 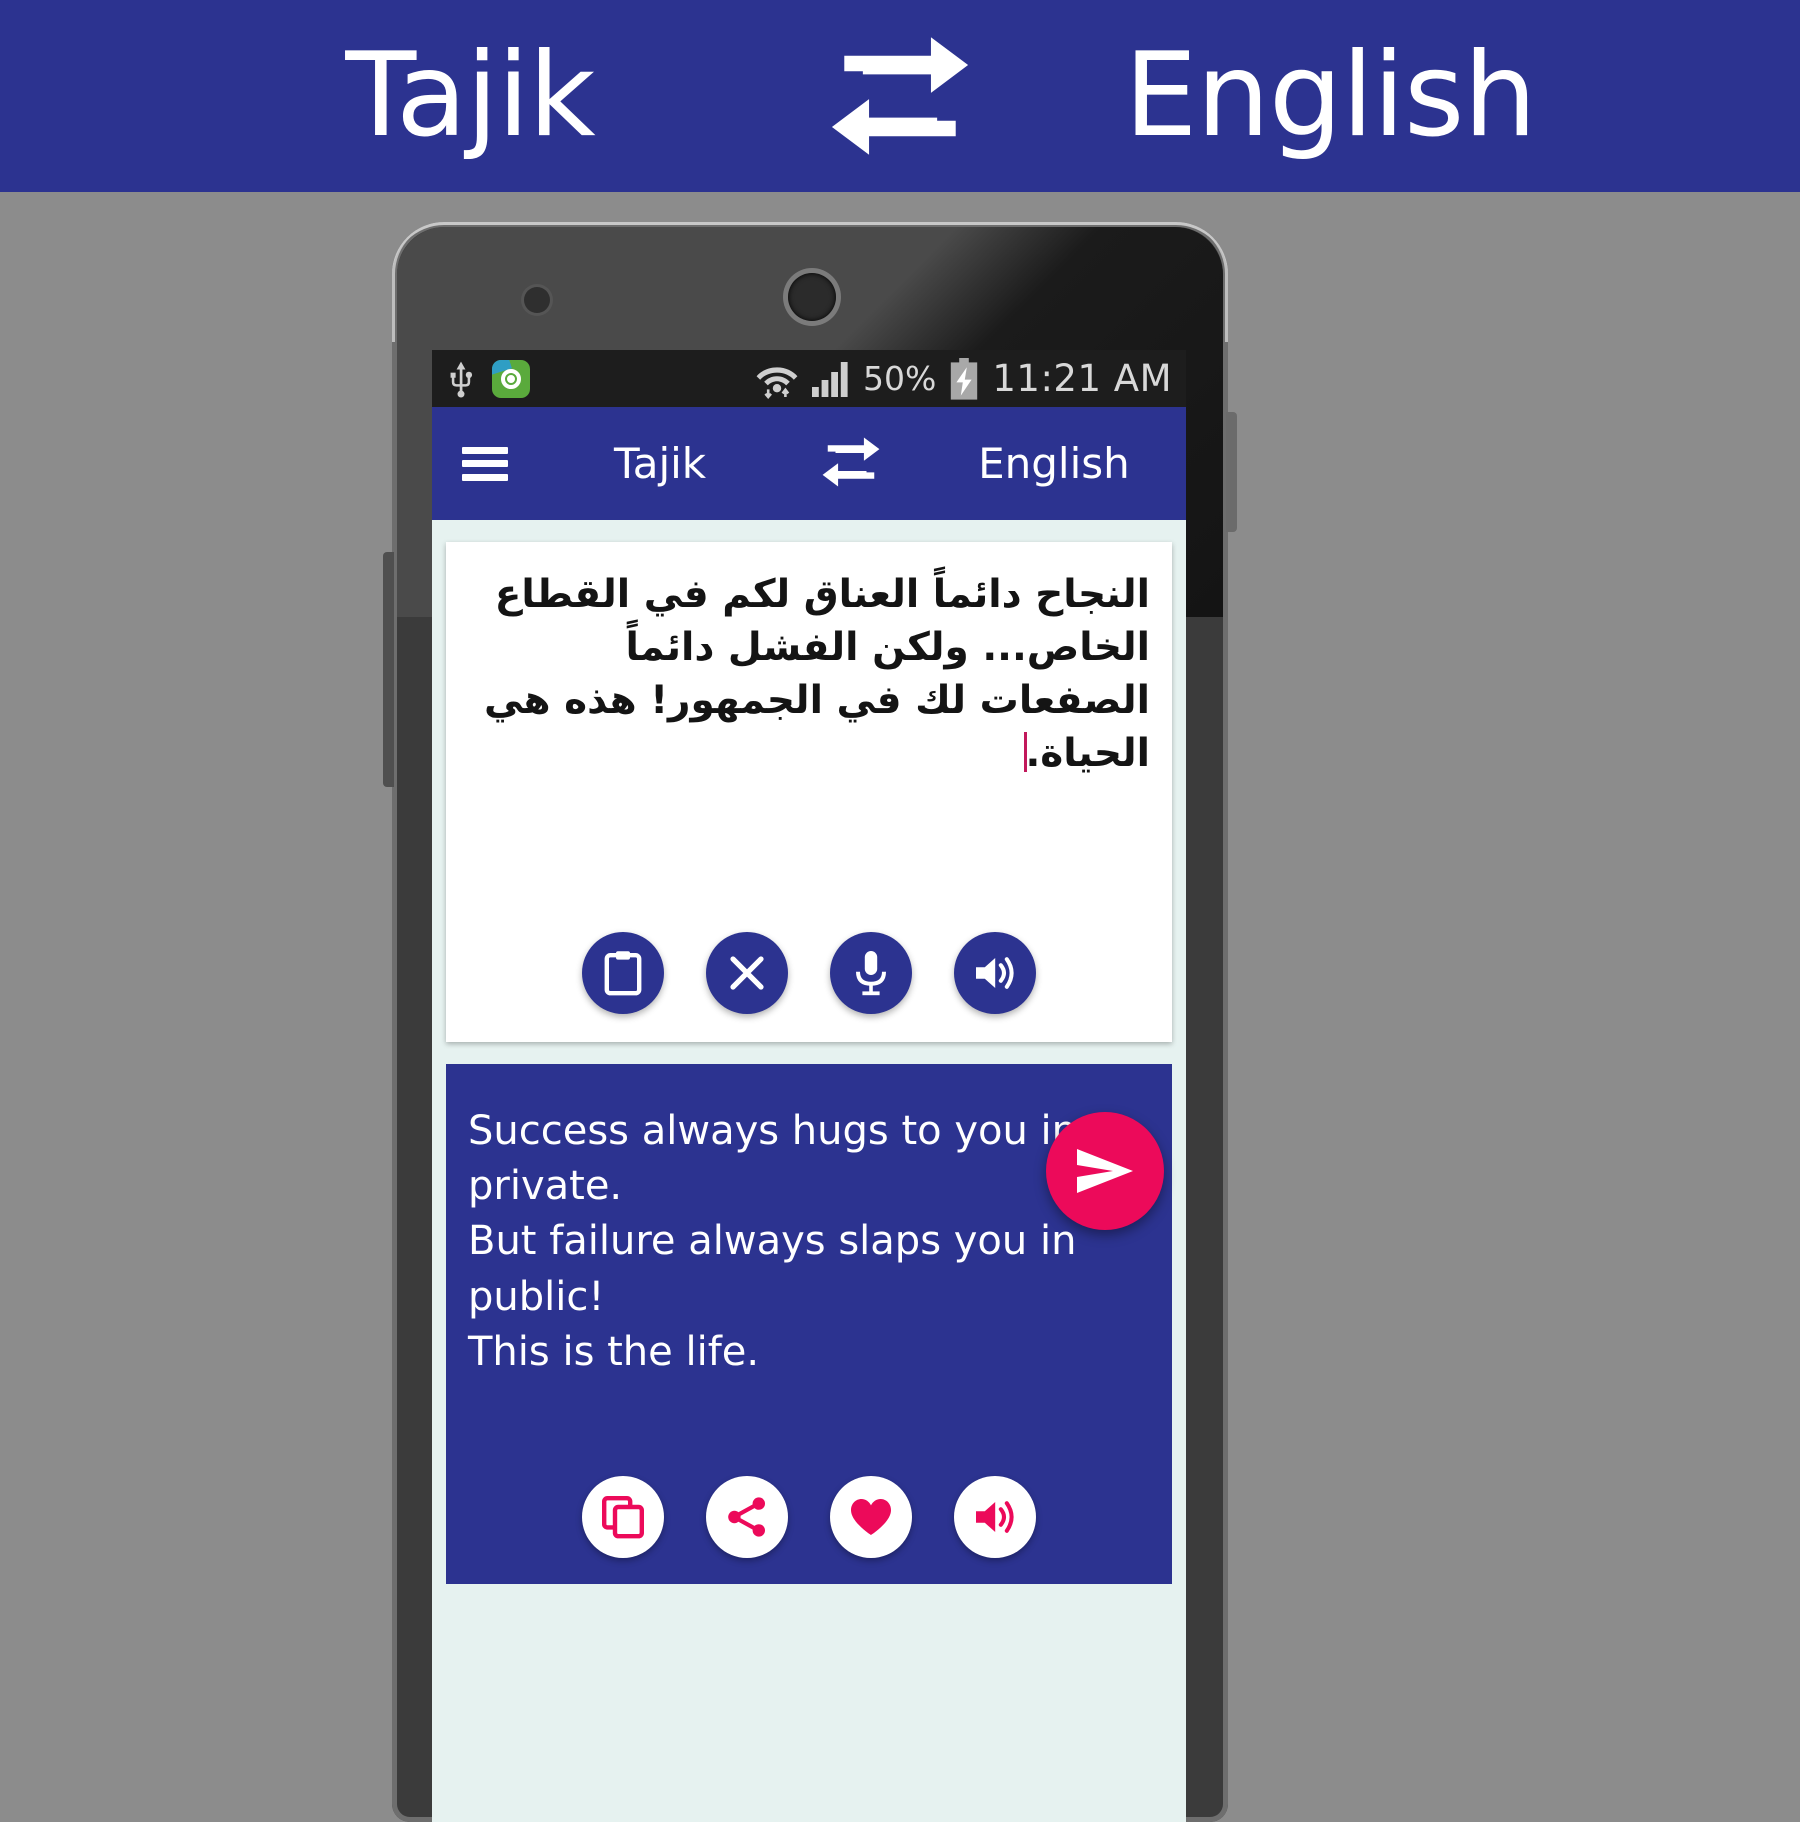 What do you see at coordinates (812, 297) in the screenshot?
I see `front-camera-icon` at bounding box center [812, 297].